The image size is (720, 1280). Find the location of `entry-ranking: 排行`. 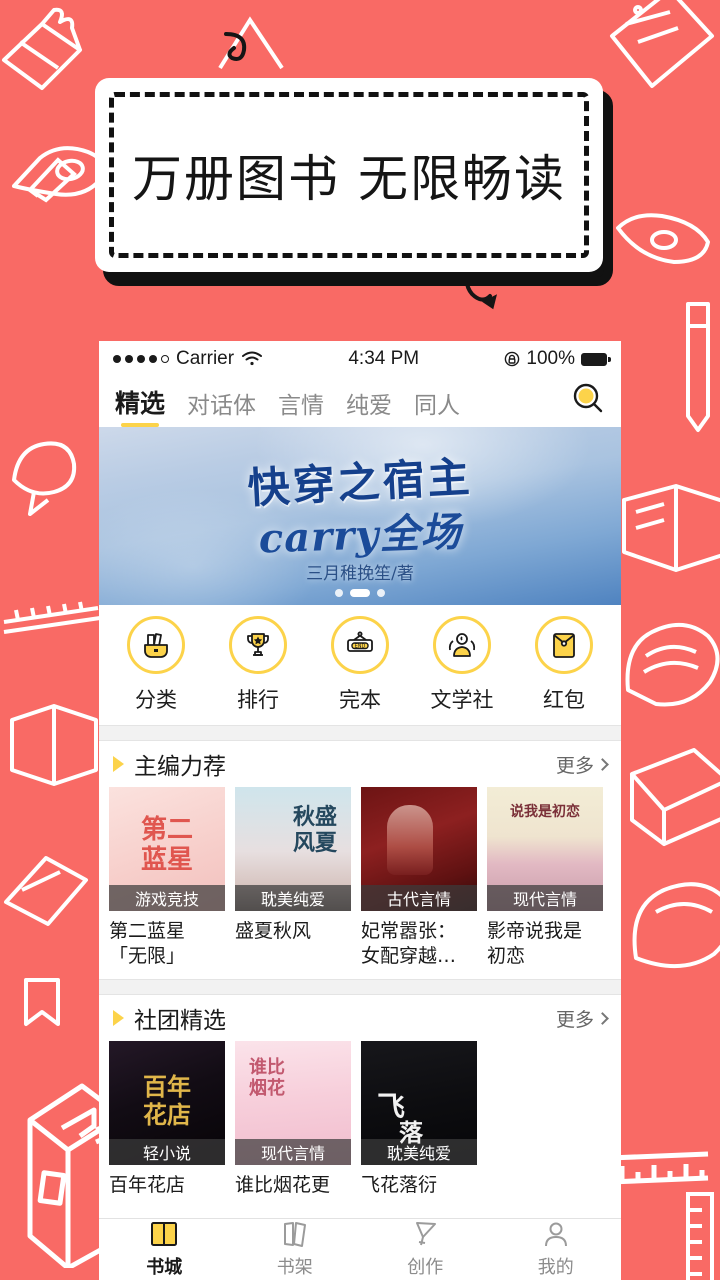

entry-ranking: 排行 is located at coordinates (258, 665).